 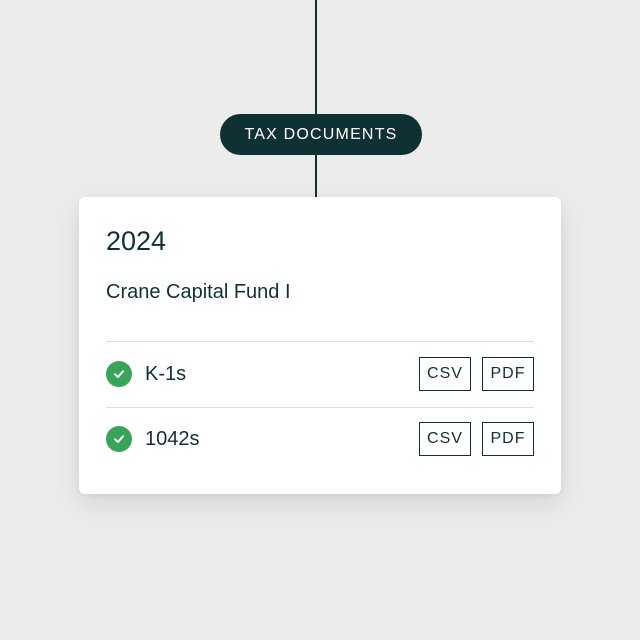 What do you see at coordinates (198, 292) in the screenshot?
I see `fund-name: Crane Capital Fund I` at bounding box center [198, 292].